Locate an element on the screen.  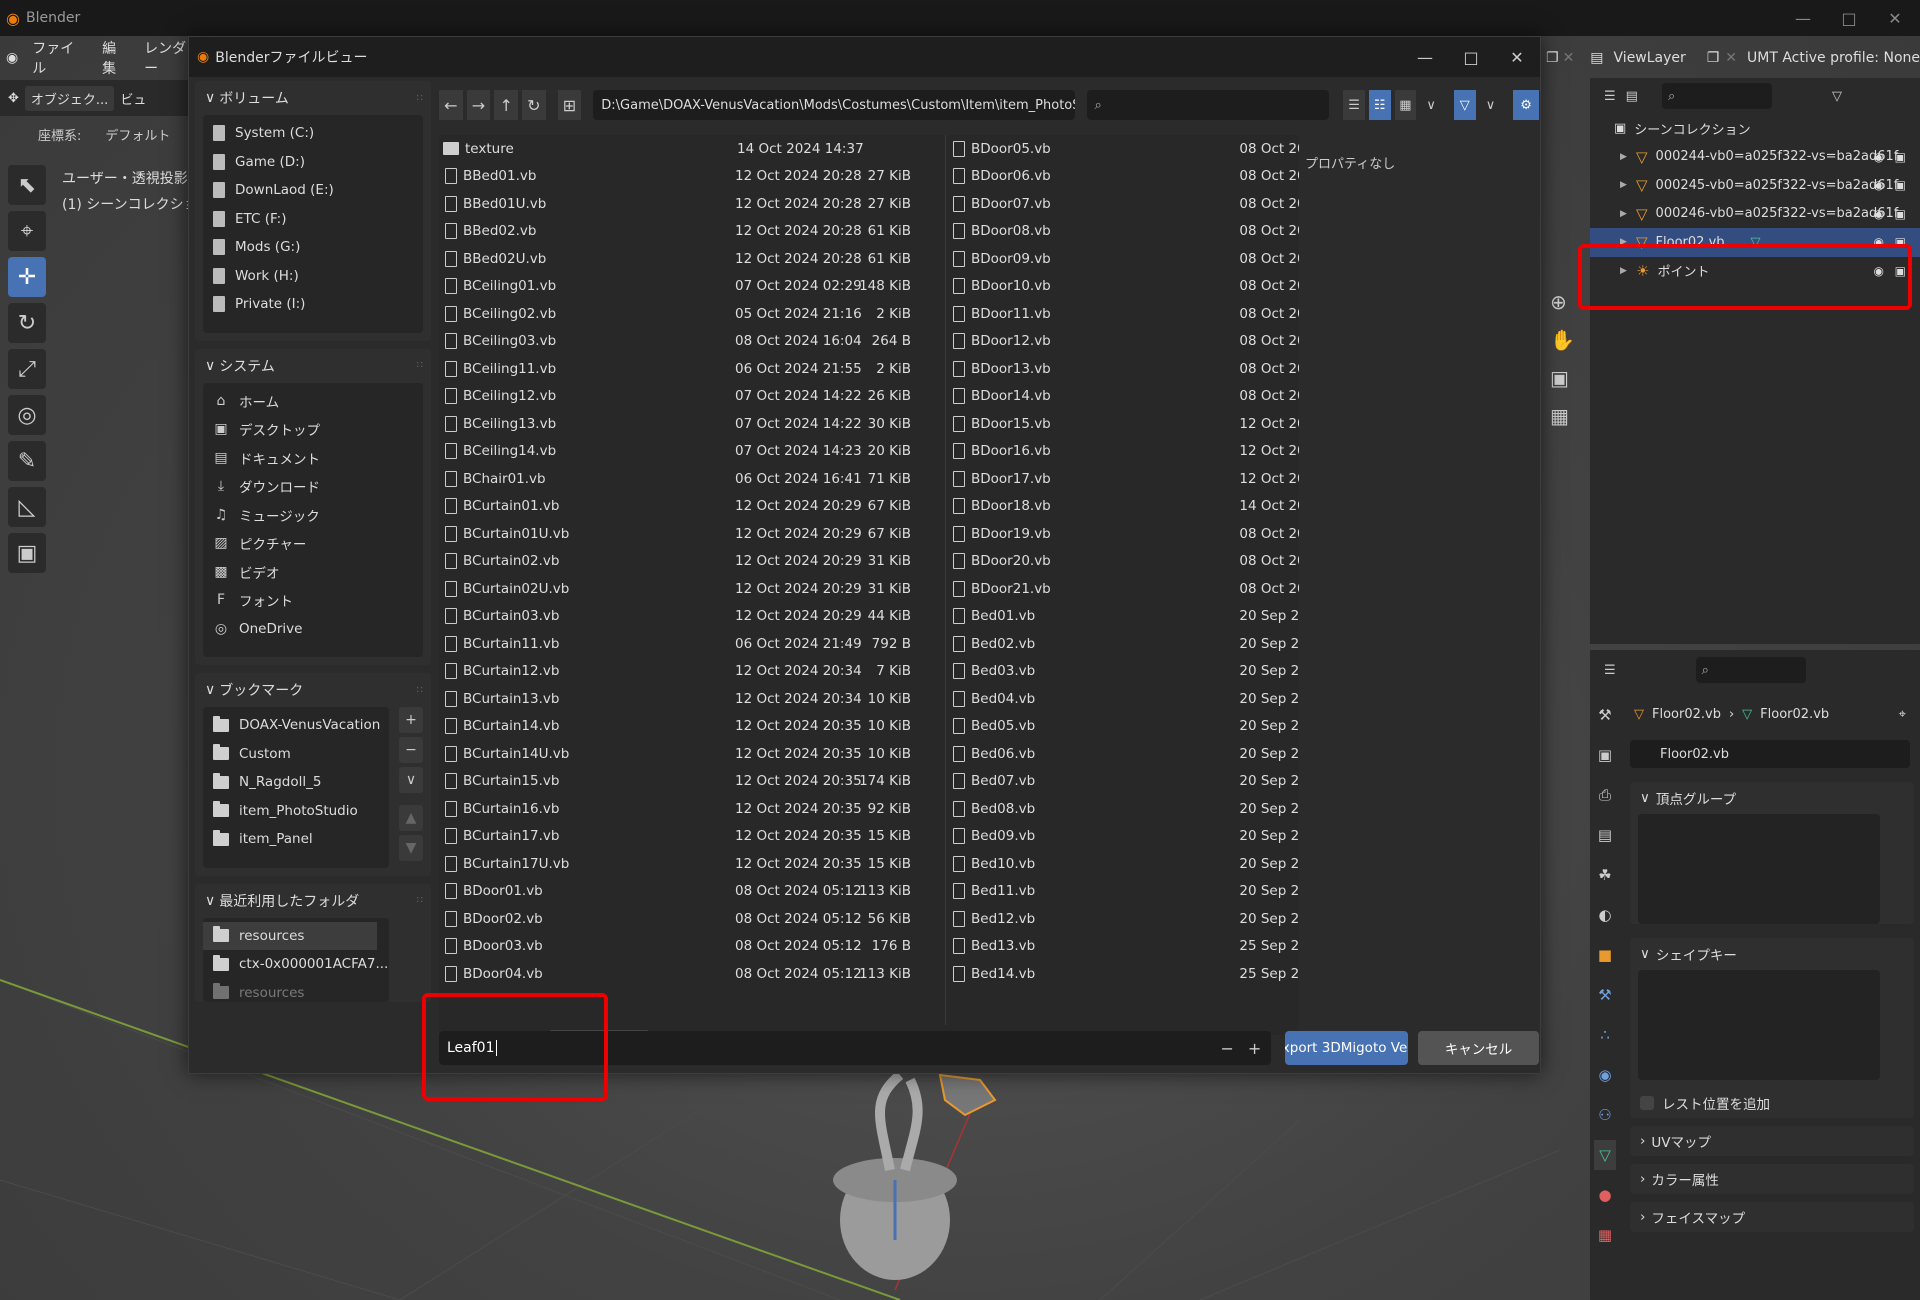
increment-filename-button: + is located at coordinates (1254, 1048).